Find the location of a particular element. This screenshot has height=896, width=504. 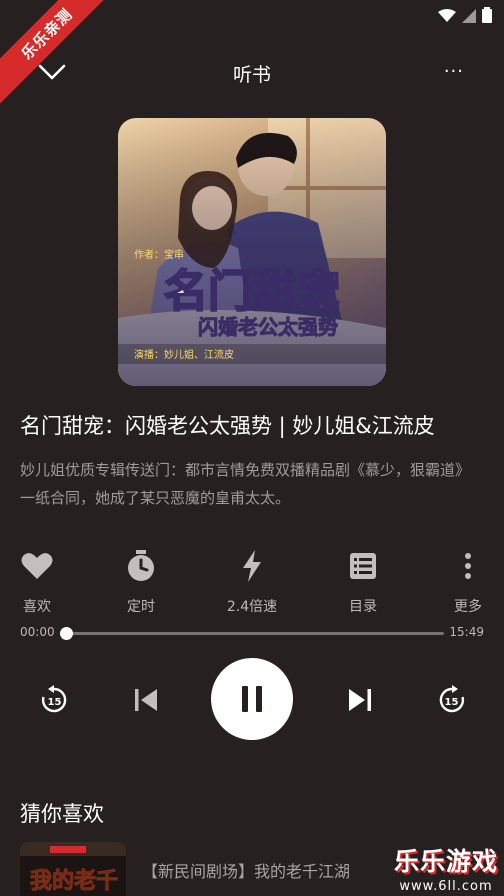

action-bar: 喜欢 定时 2.4倍速 目录 更多 is located at coordinates (252, 583).